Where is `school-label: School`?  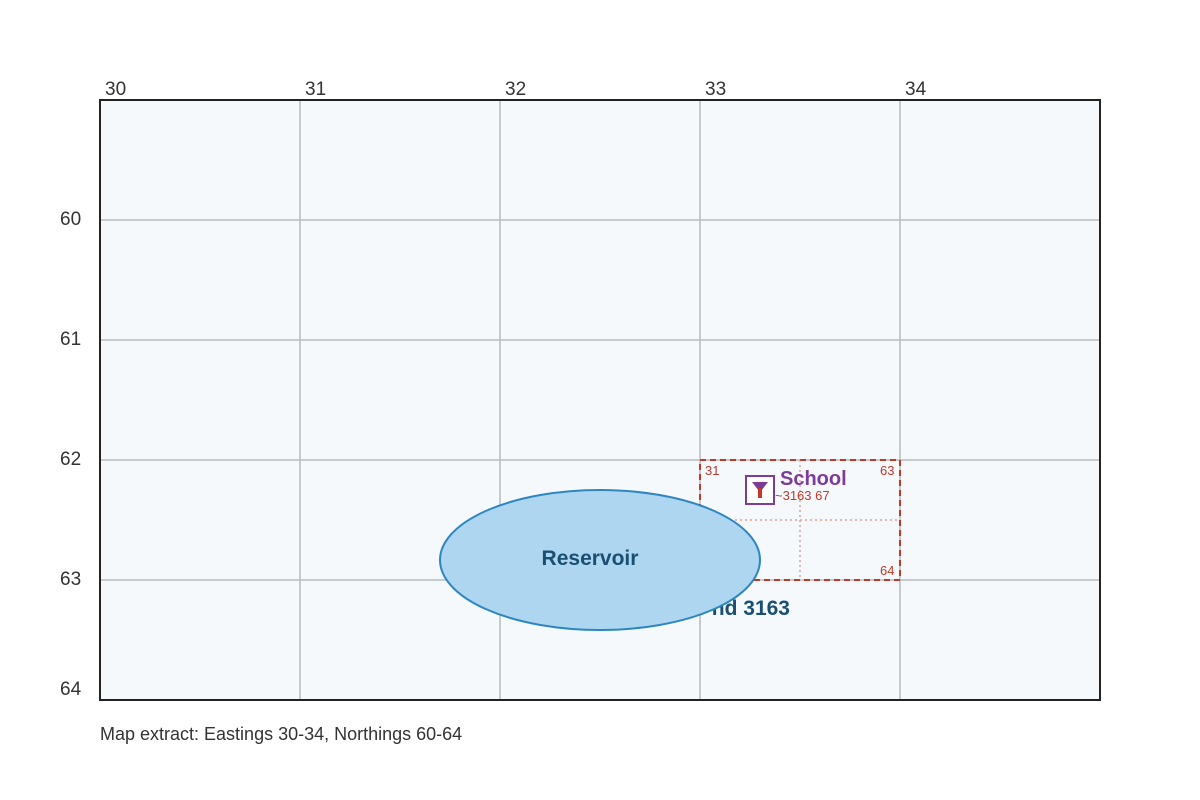 school-label: School is located at coordinates (813, 479).